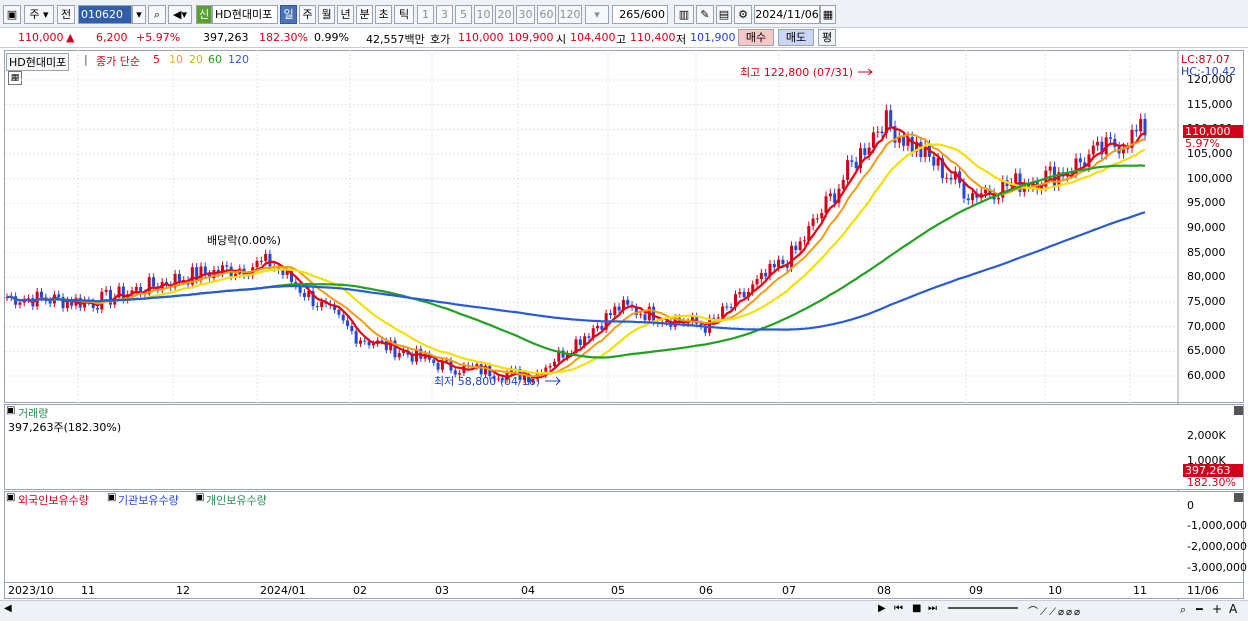 This screenshot has height=621, width=1248. I want to click on x-axis-label: 12, so click(183, 590).